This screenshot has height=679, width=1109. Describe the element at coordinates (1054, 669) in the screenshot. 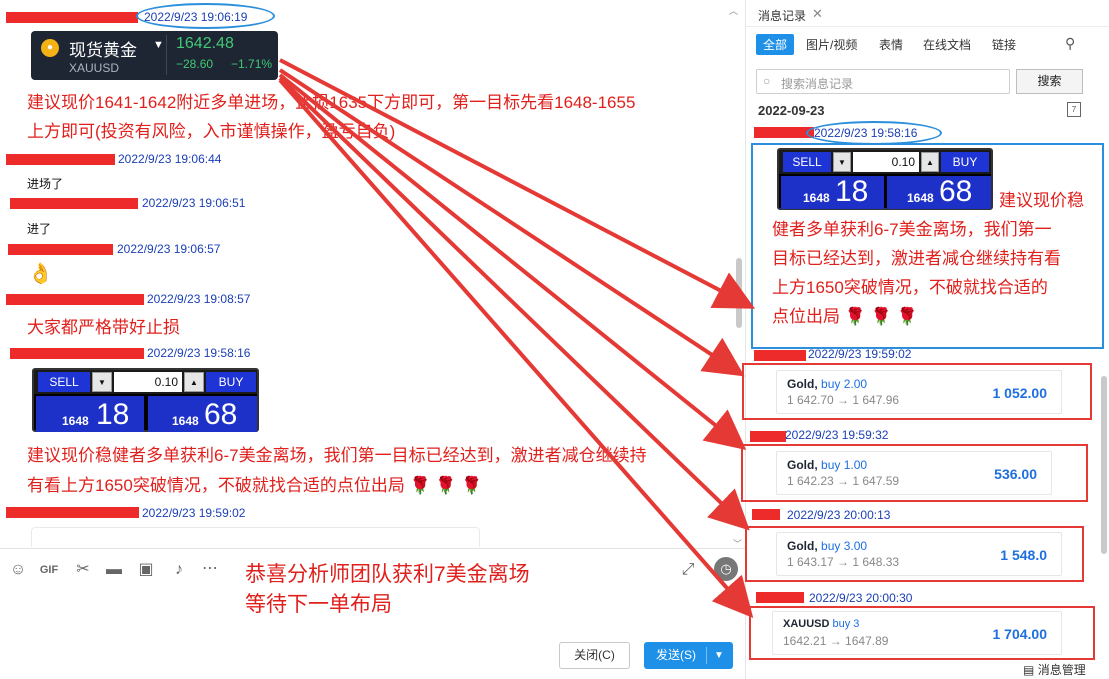

I see `manage-messages-link: ▤ 消息管理` at that location.